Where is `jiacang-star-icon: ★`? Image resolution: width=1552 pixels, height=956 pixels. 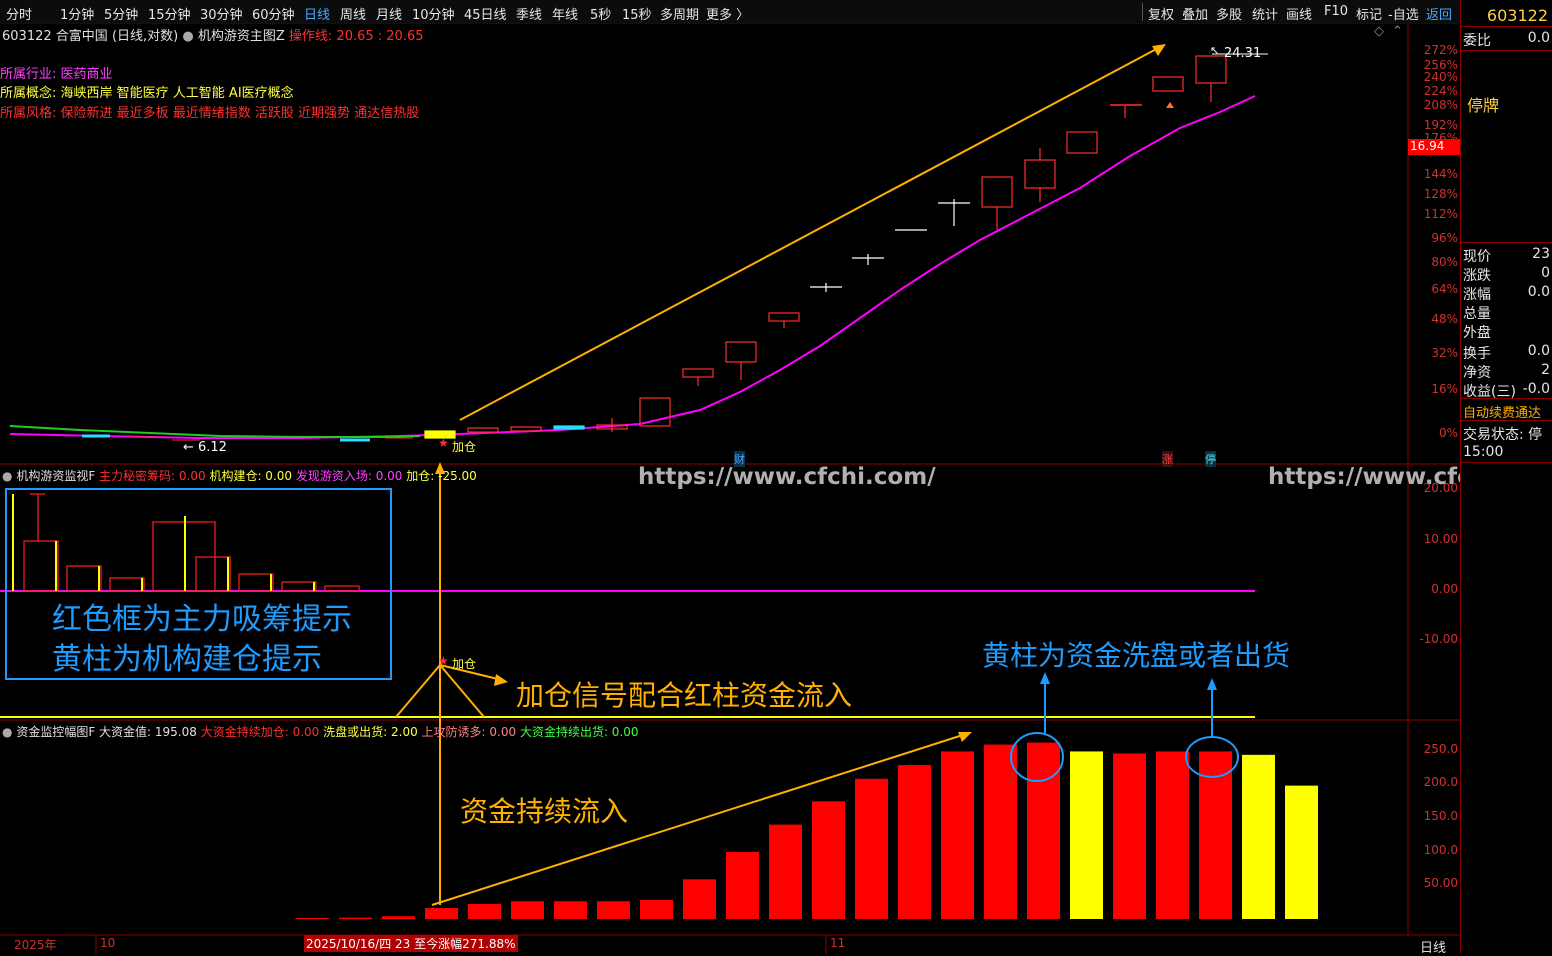
jiacang-star-icon: ★ is located at coordinates (443, 443).